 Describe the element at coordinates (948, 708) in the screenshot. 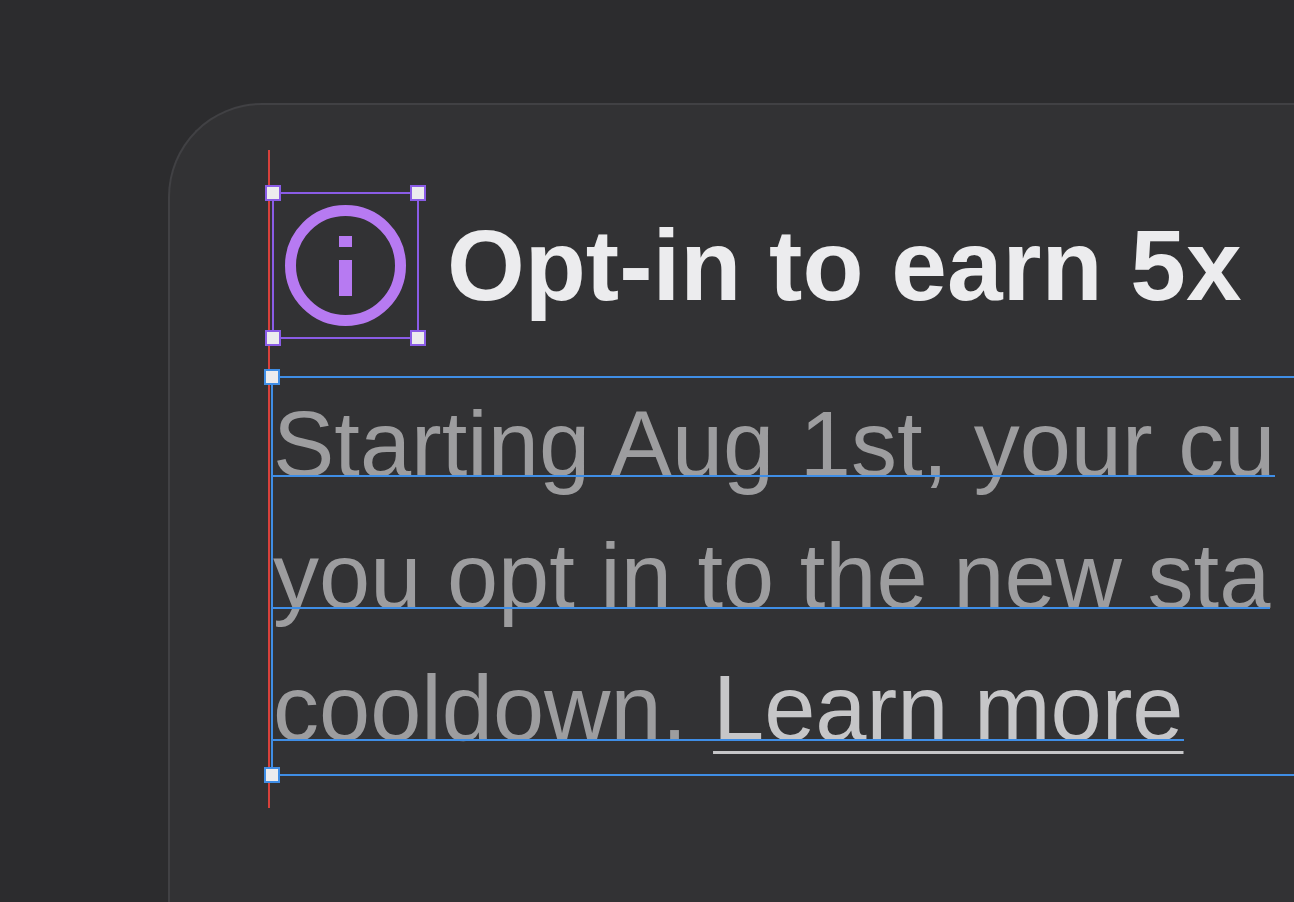

I see `learn-more-link: Learn more` at that location.